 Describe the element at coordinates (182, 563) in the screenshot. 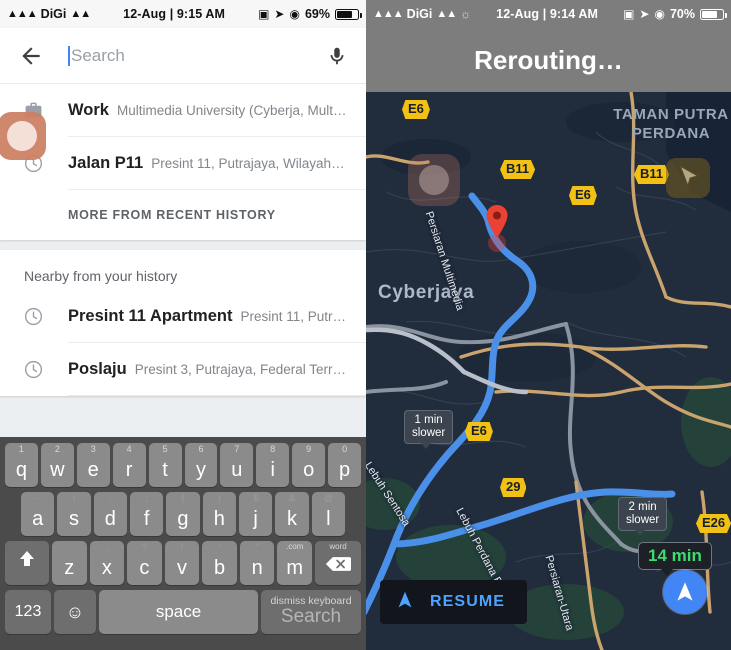

I see `key-v: ! v` at that location.